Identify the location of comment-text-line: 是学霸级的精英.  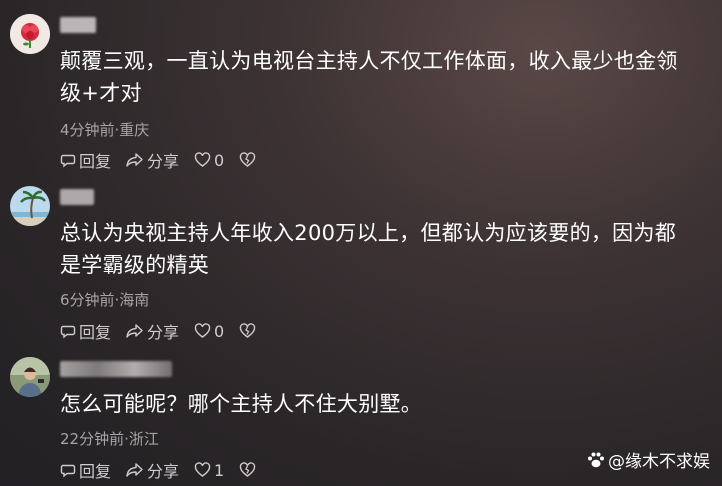
(135, 265).